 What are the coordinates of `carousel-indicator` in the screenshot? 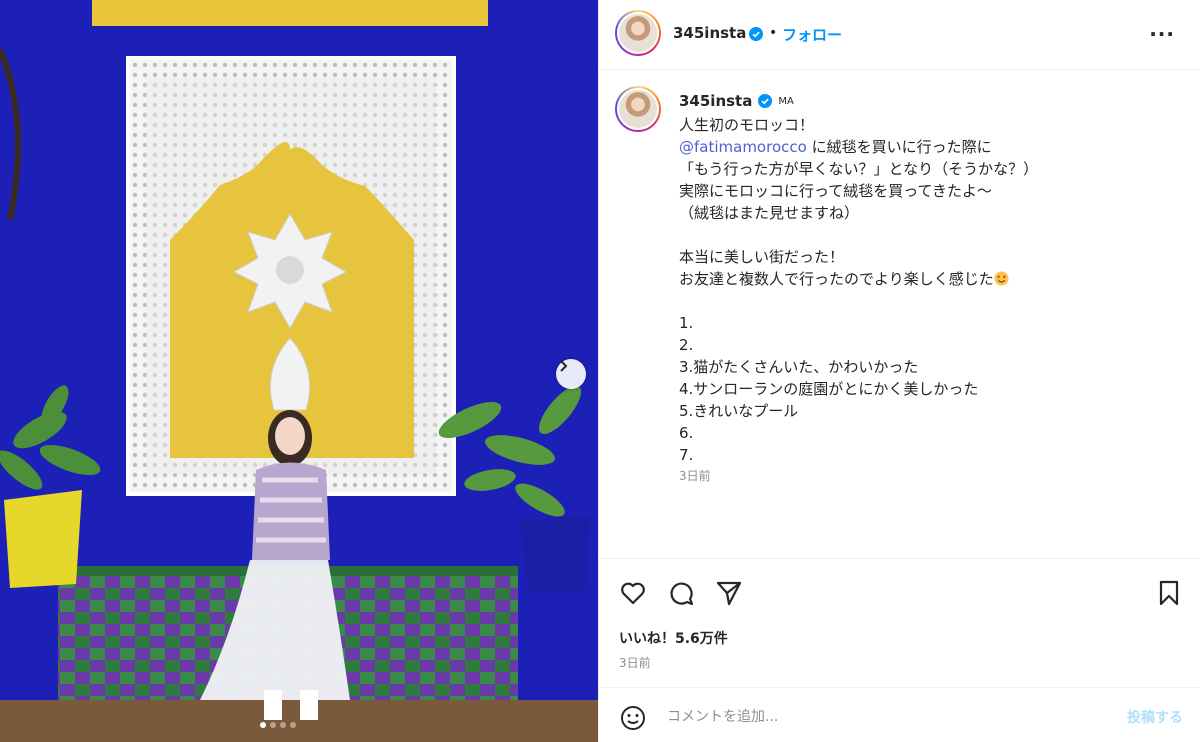 It's located at (278, 725).